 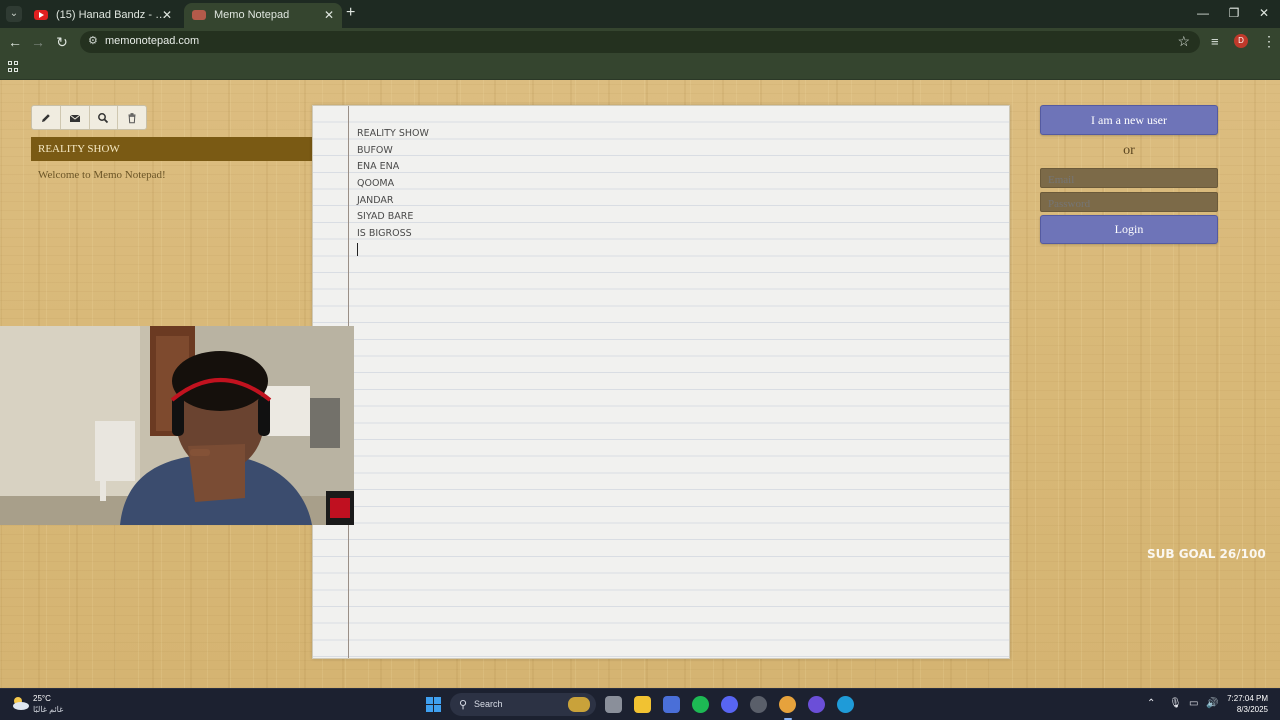 I want to click on search-icon, so click(x=103, y=117).